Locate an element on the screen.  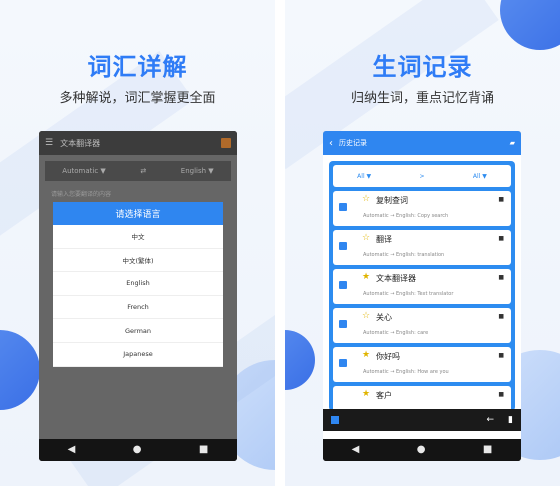
library-icon: ▰ is located at coordinates (512, 143).